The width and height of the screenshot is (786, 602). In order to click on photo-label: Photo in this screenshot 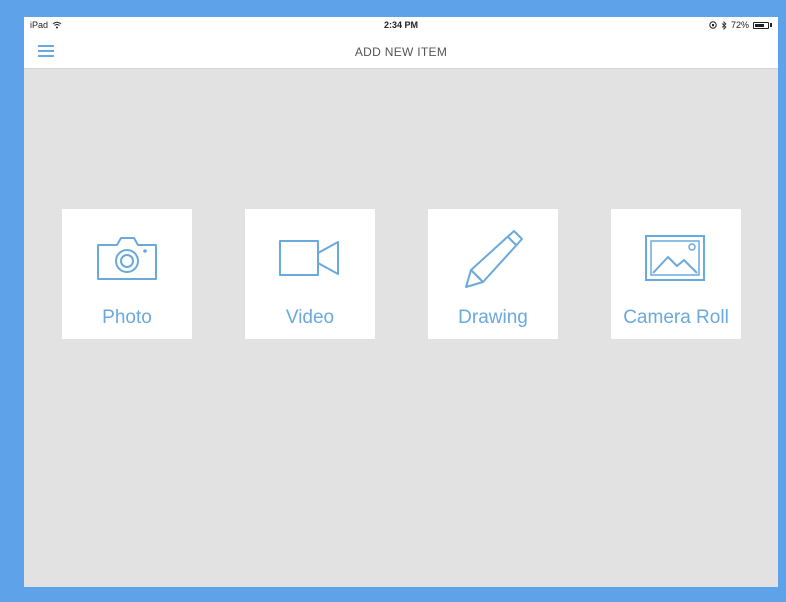, I will do `click(127, 317)`.